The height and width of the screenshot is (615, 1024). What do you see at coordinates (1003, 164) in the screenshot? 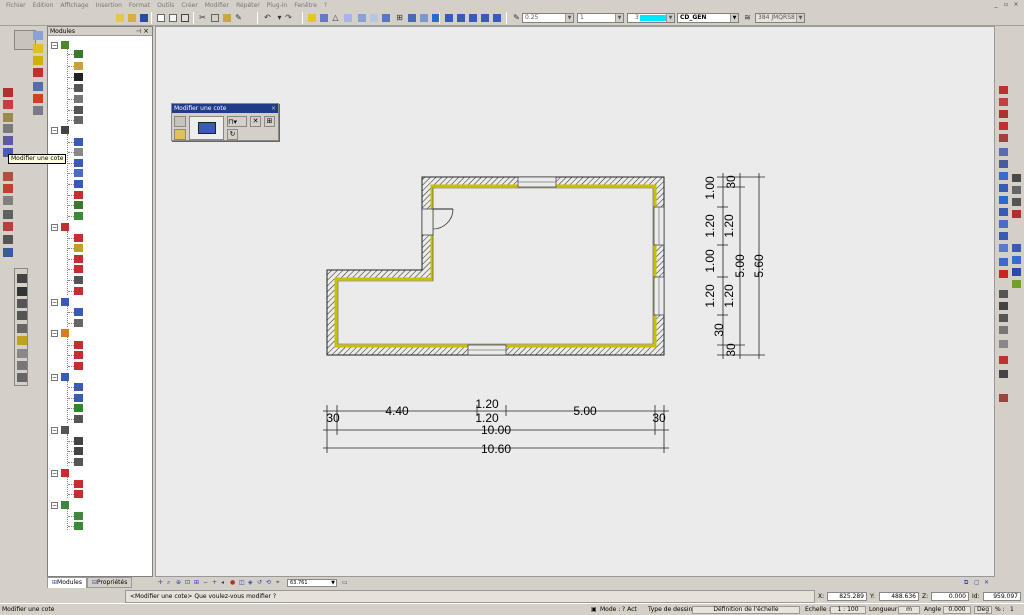
I see `edit-tool-7-icon` at bounding box center [1003, 164].